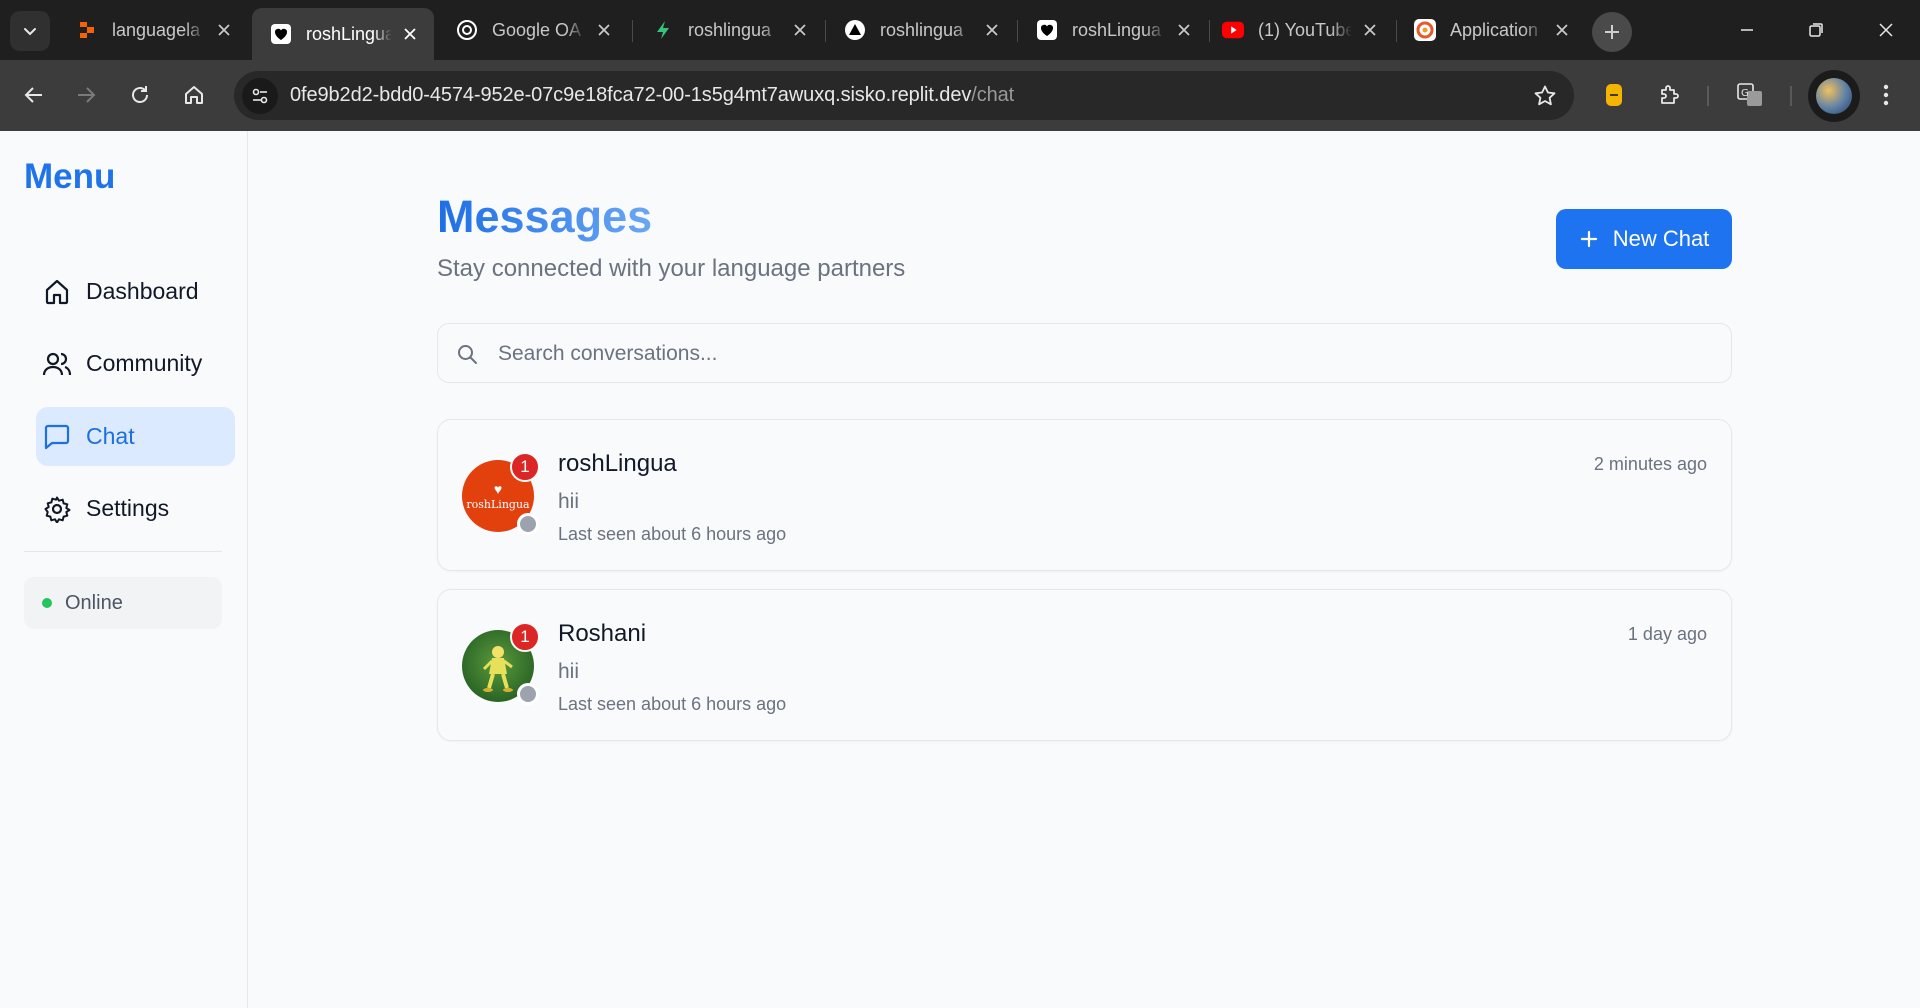  Describe the element at coordinates (1661, 238) in the screenshot. I see `new-chat-label: New Chat` at that location.